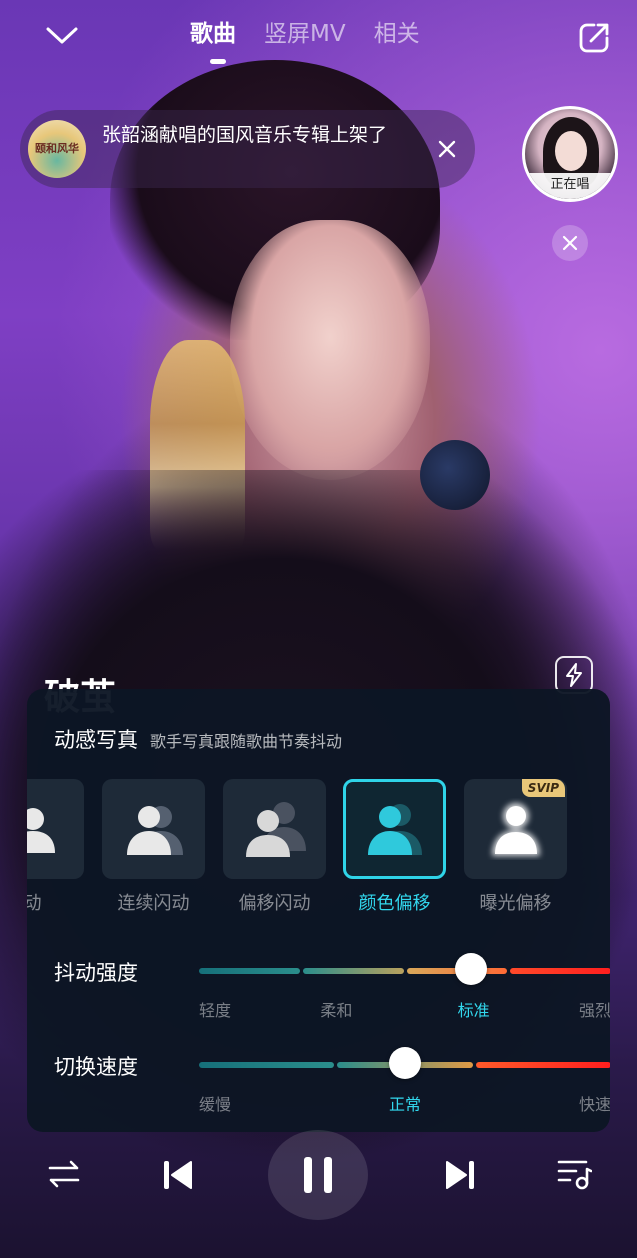 This screenshot has height=1260, width=637. Describe the element at coordinates (404, 971) in the screenshot. I see `intensity-track` at that location.